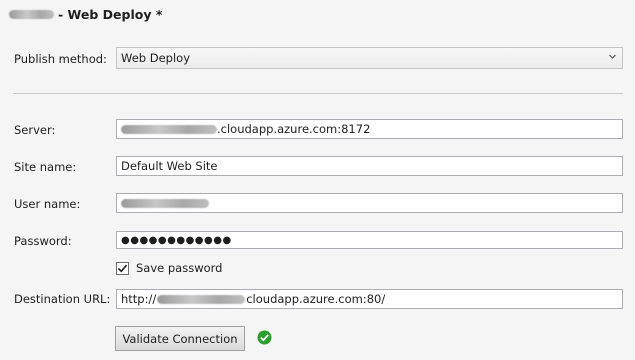 This screenshot has height=360, width=635. What do you see at coordinates (176, 240) in the screenshot?
I see `password-value: ●●●●●●●●●●●●` at bounding box center [176, 240].